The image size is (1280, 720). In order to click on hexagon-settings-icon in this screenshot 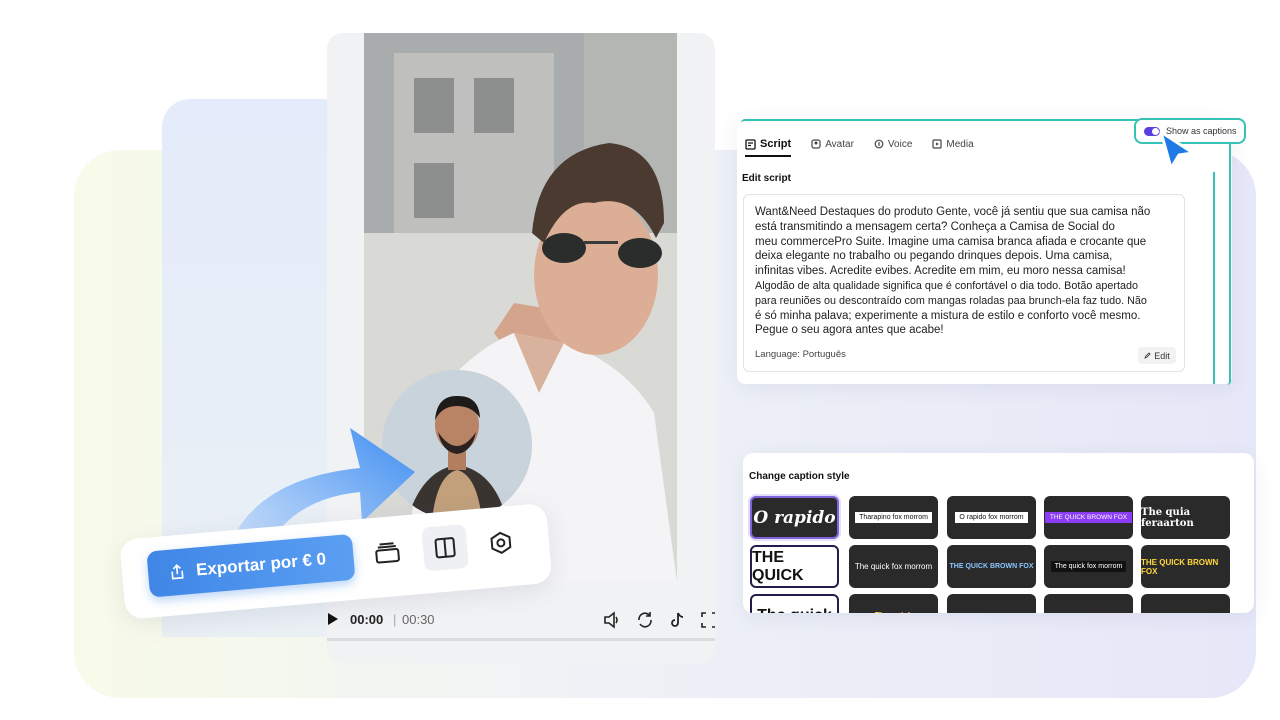, I will do `click(501, 542)`.